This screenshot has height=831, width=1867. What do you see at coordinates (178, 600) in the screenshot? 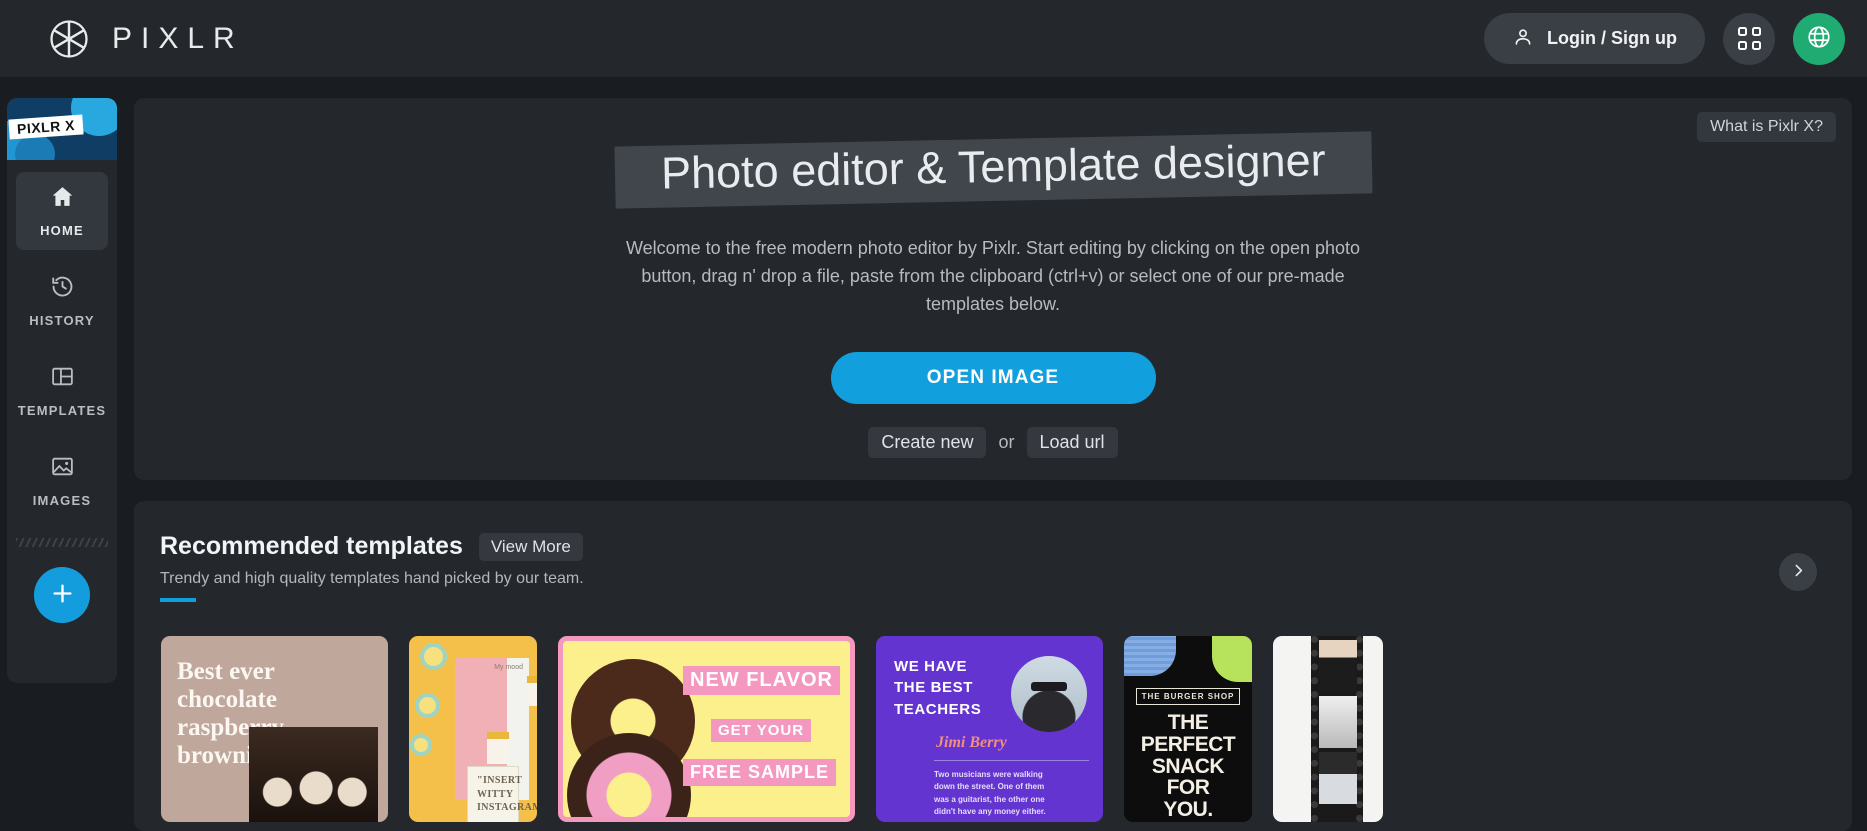
I see `templates-accent-bar` at bounding box center [178, 600].